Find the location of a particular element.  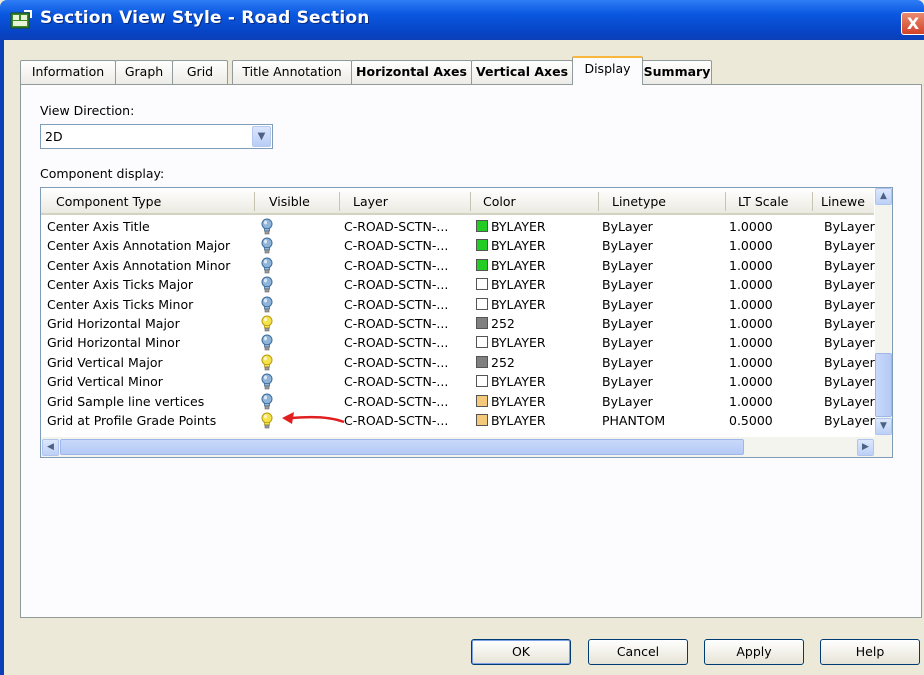

cell-type: Grid Horizontal Minor is located at coordinates (113, 342).